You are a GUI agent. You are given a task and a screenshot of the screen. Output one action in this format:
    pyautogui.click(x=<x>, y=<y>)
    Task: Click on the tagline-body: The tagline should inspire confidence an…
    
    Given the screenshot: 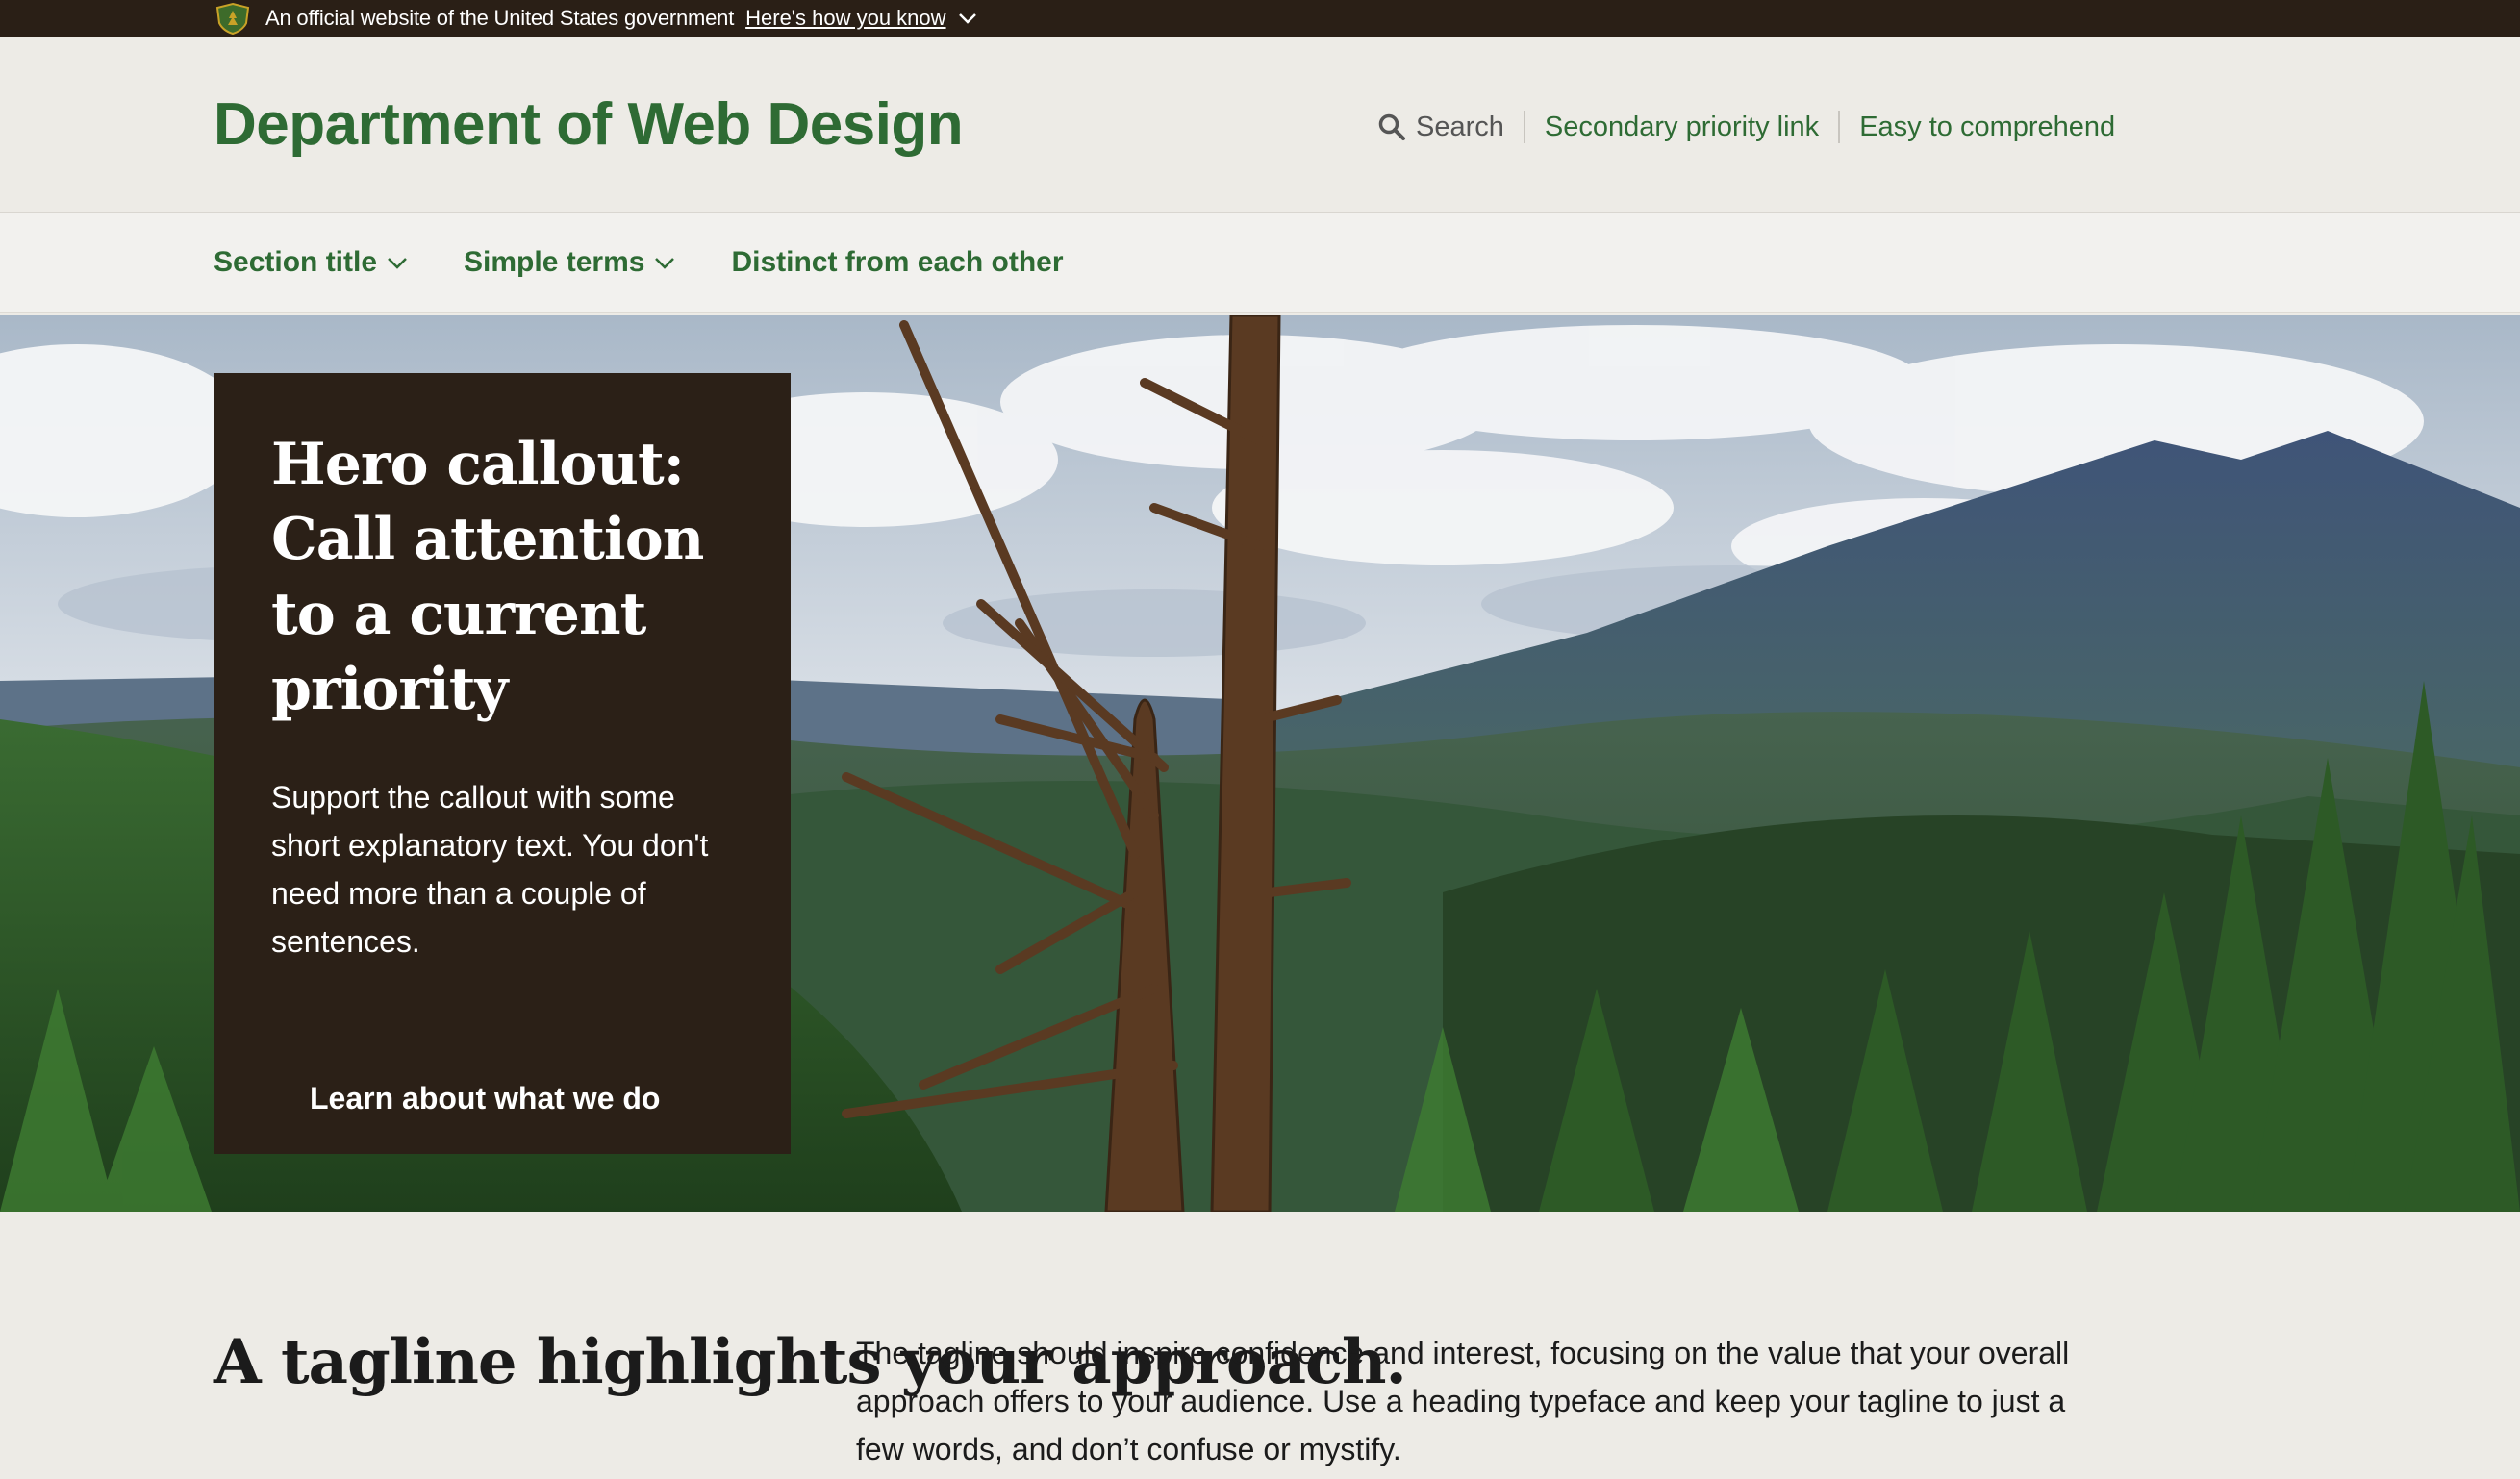 What is the action you would take?
    pyautogui.click(x=1463, y=1401)
    